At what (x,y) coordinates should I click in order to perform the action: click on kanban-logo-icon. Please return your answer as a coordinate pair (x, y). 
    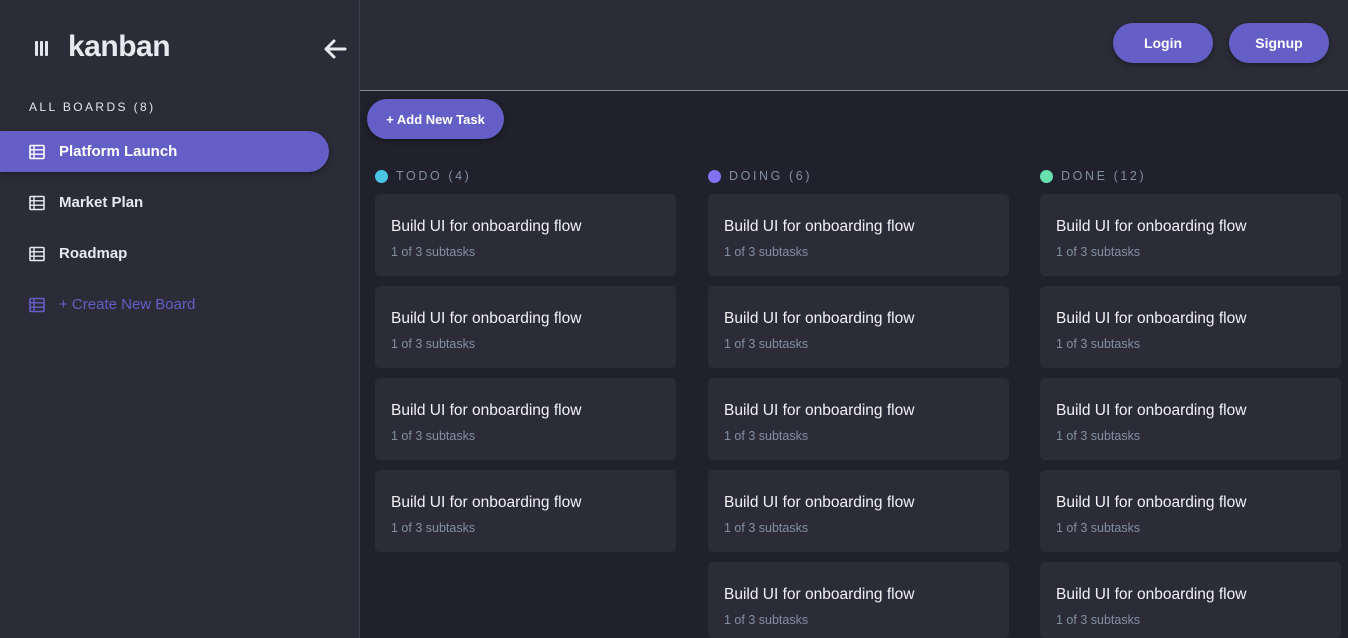
    Looking at the image, I should click on (42, 48).